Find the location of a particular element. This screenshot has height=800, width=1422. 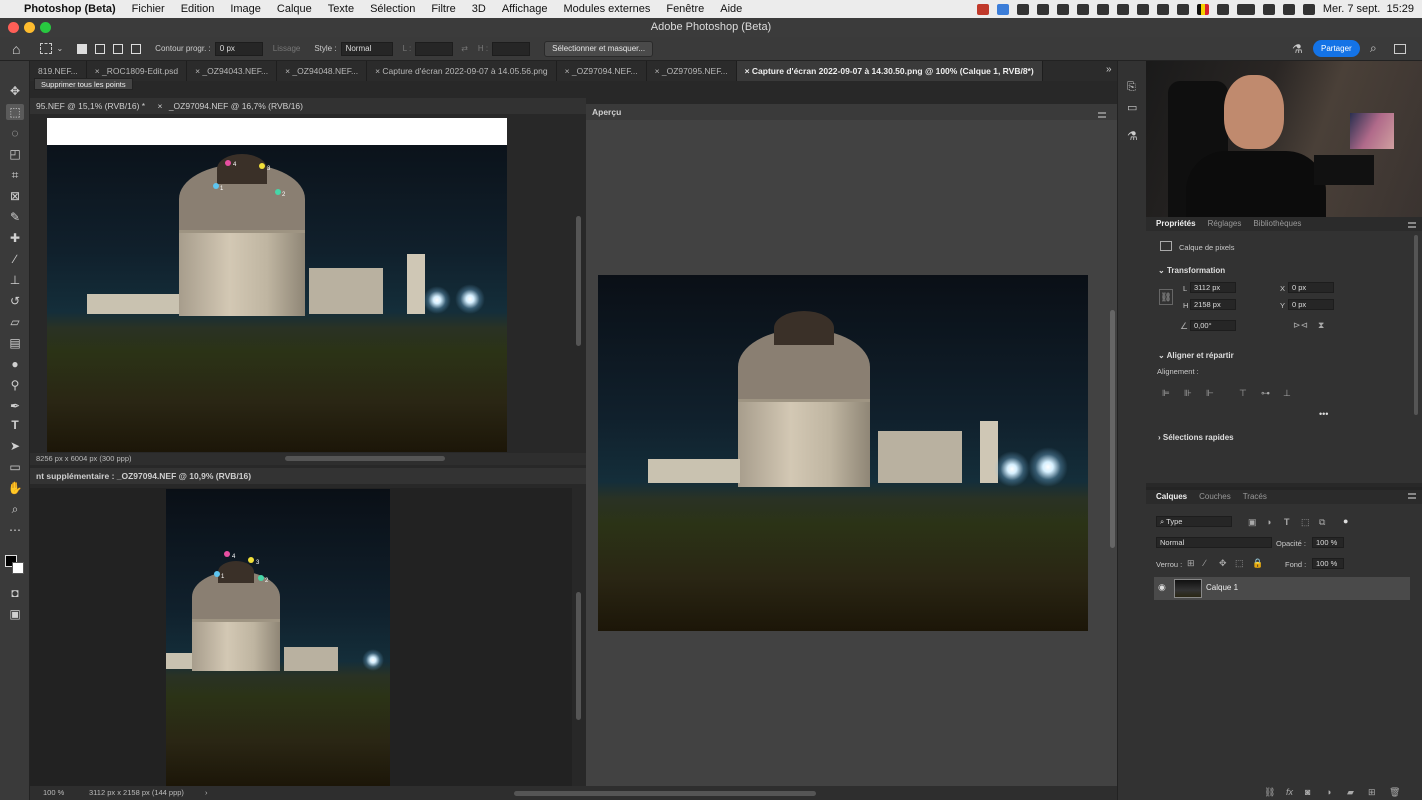

chevron-right-icon: » is located at coordinates (1109, 69).